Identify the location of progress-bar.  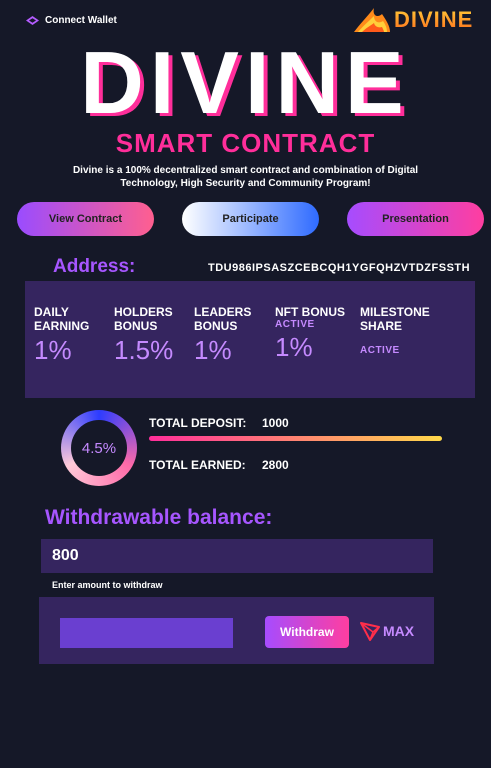
(295, 438).